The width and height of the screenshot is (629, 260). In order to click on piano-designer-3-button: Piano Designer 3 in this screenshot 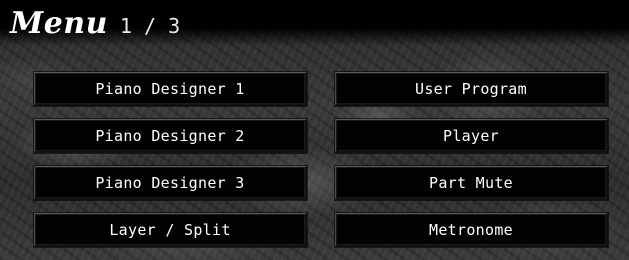, I will do `click(170, 183)`.